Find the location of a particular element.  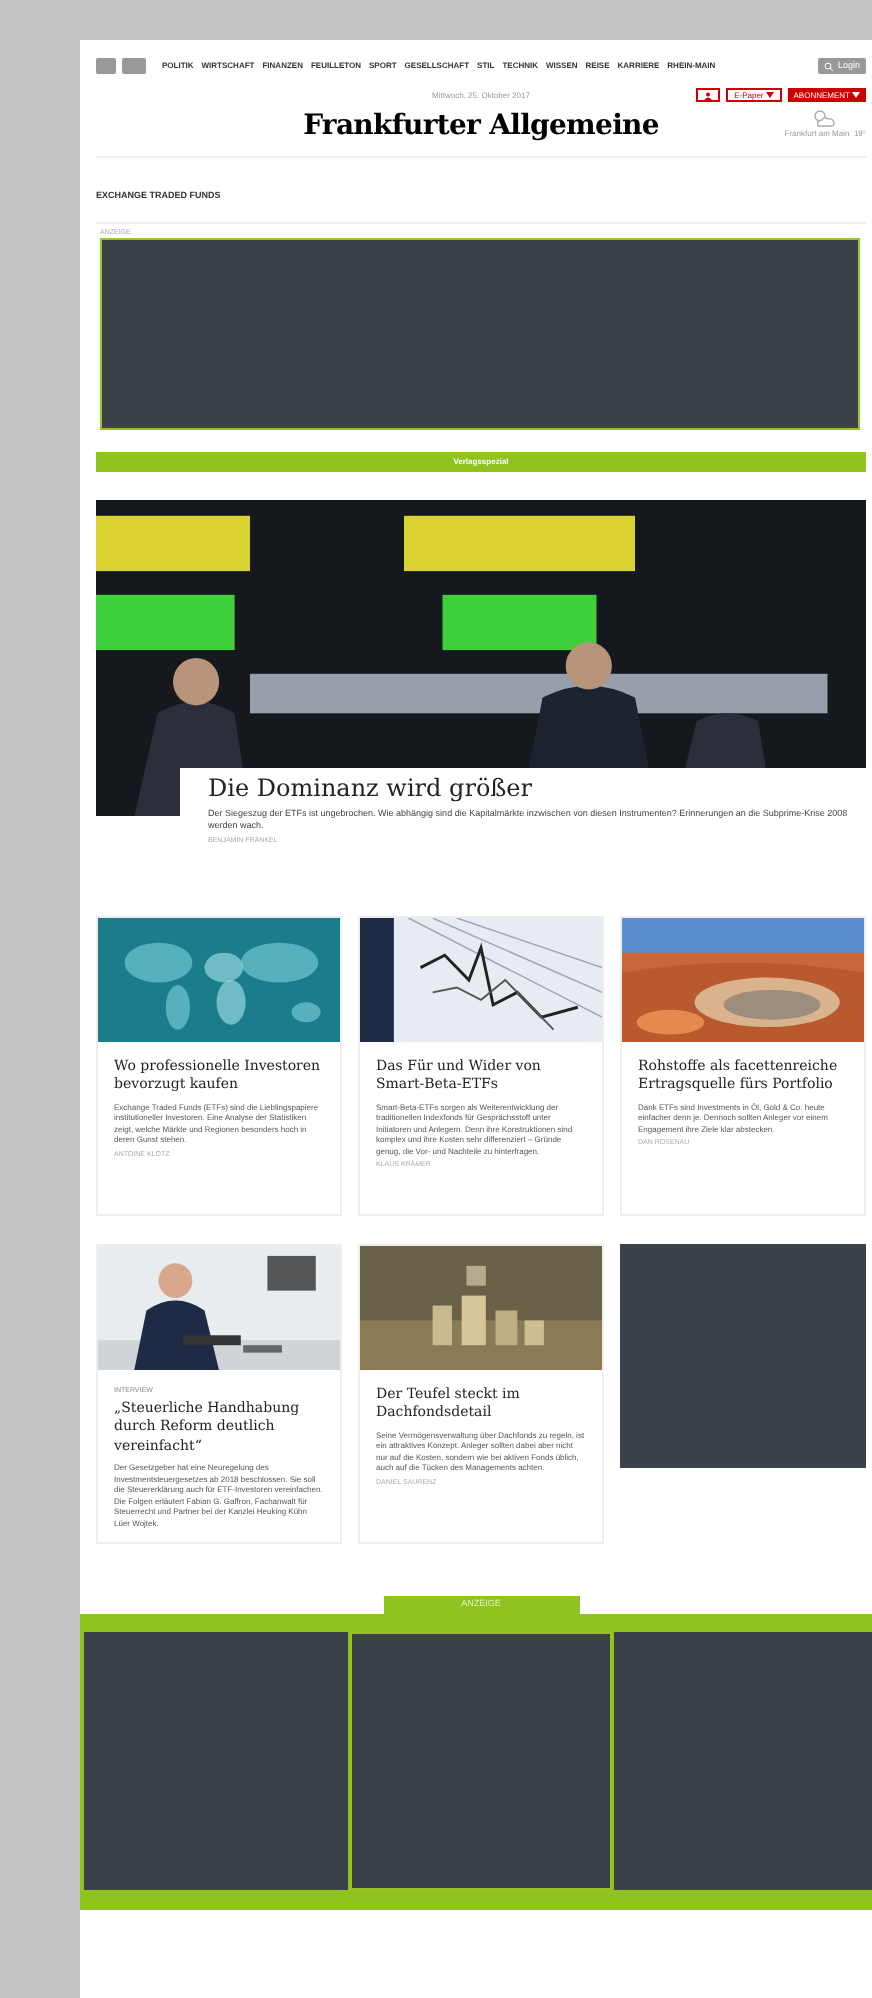

account-button is located at coordinates (708, 95).